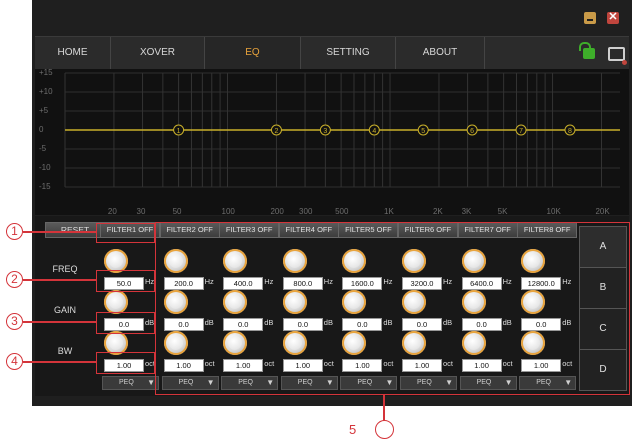 This screenshot has height=441, width=632. I want to click on freq-row-label: FREQ, so click(65, 269).